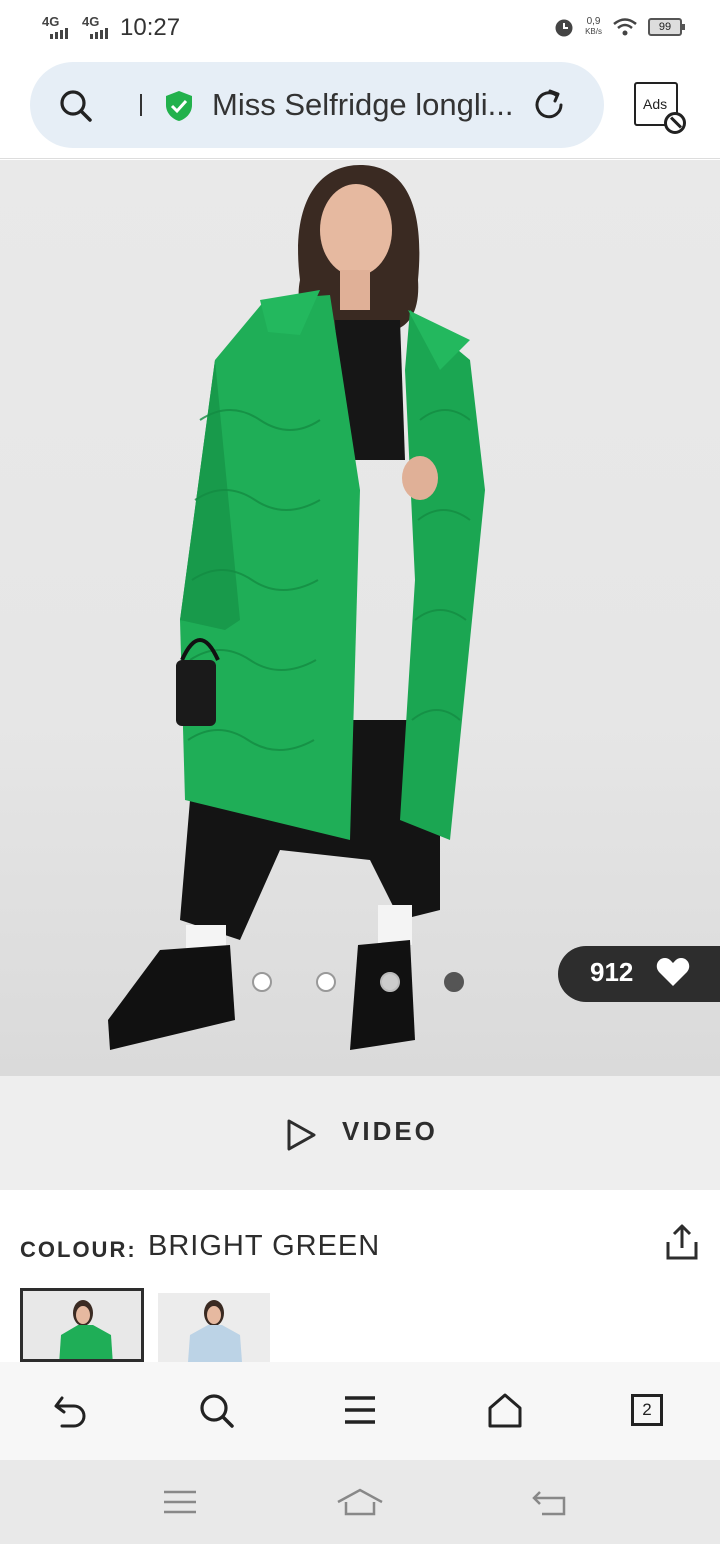 The image size is (720, 1544). What do you see at coordinates (179, 106) in the screenshot?
I see `secure-shield-icon` at bounding box center [179, 106].